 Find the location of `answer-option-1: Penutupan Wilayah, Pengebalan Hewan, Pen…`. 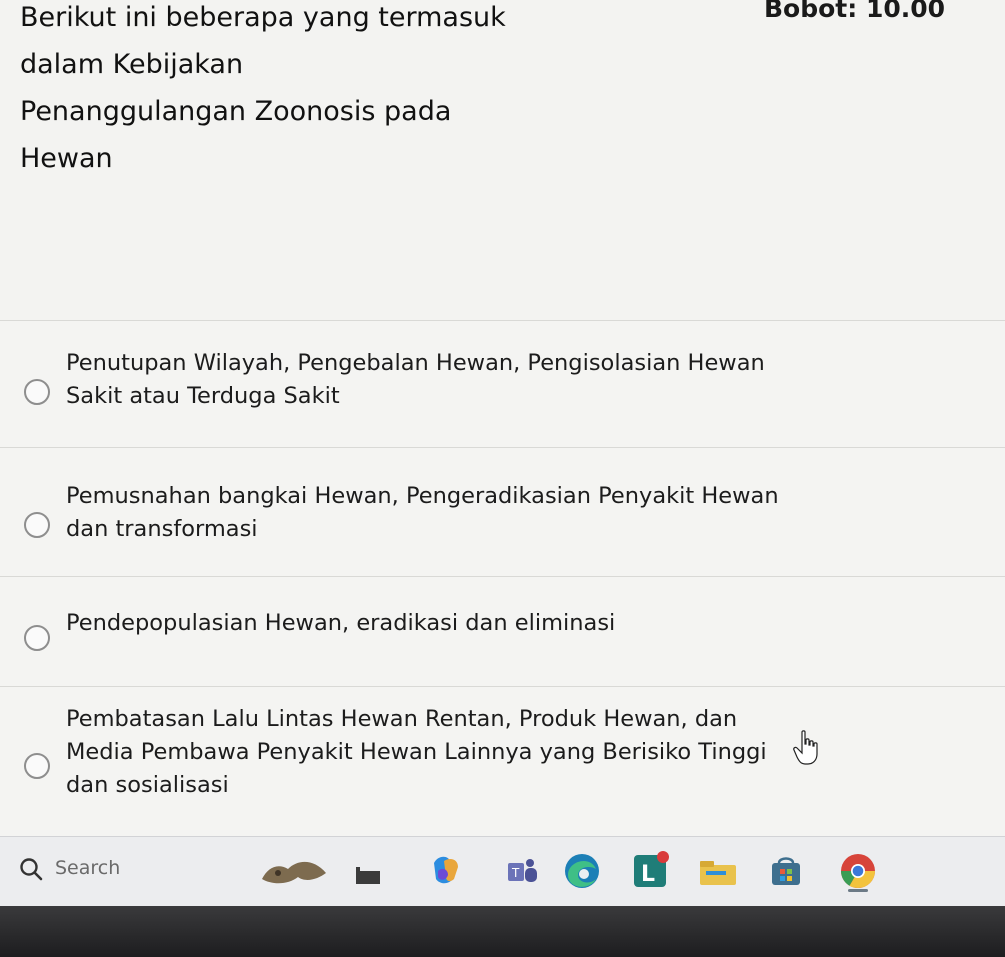

answer-option-1: Penutupan Wilayah, Pengebalan Hewan, Pen… is located at coordinates (502, 384).